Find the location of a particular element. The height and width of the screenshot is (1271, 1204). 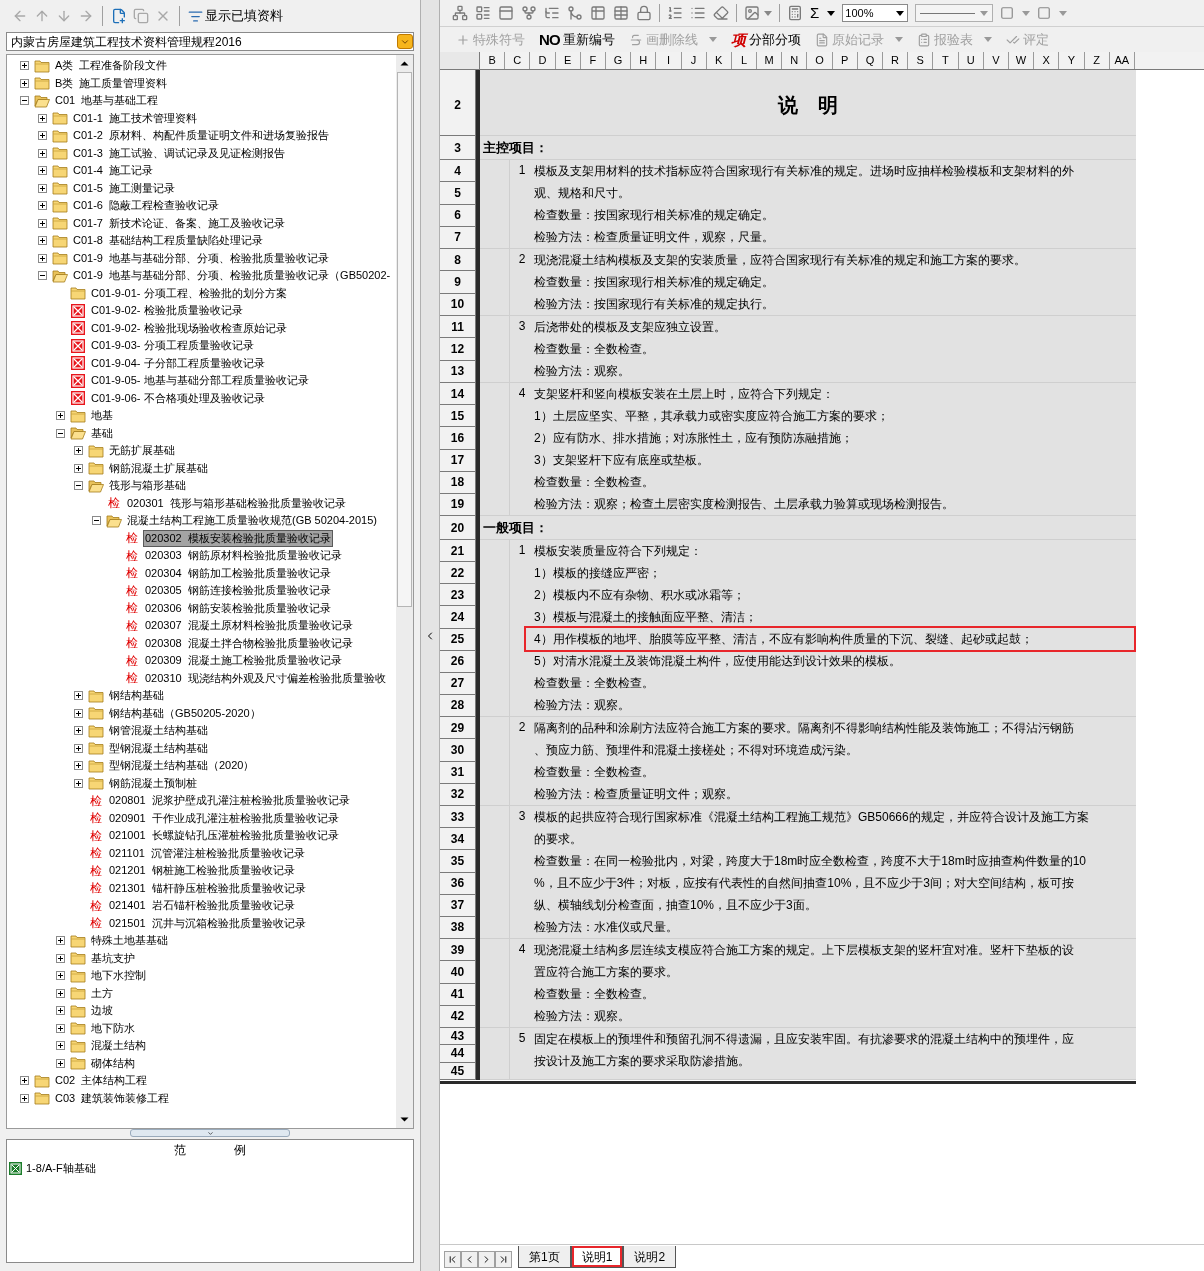

sum-button: Σ is located at coordinates (823, 13).